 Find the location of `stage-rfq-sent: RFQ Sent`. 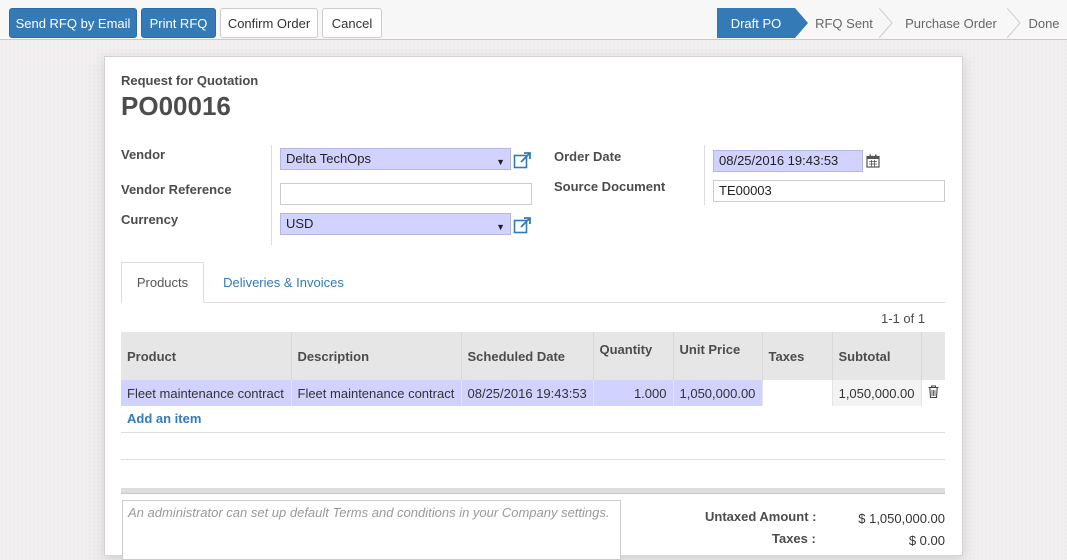

stage-rfq-sent: RFQ Sent is located at coordinates (844, 23).